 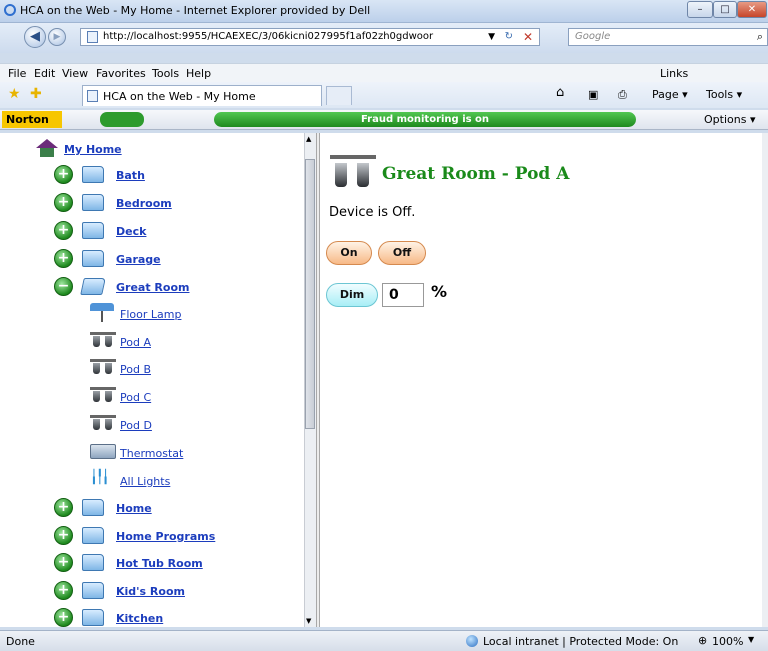 What do you see at coordinates (509, 36) in the screenshot?
I see `refresh-icon: ↻` at bounding box center [509, 36].